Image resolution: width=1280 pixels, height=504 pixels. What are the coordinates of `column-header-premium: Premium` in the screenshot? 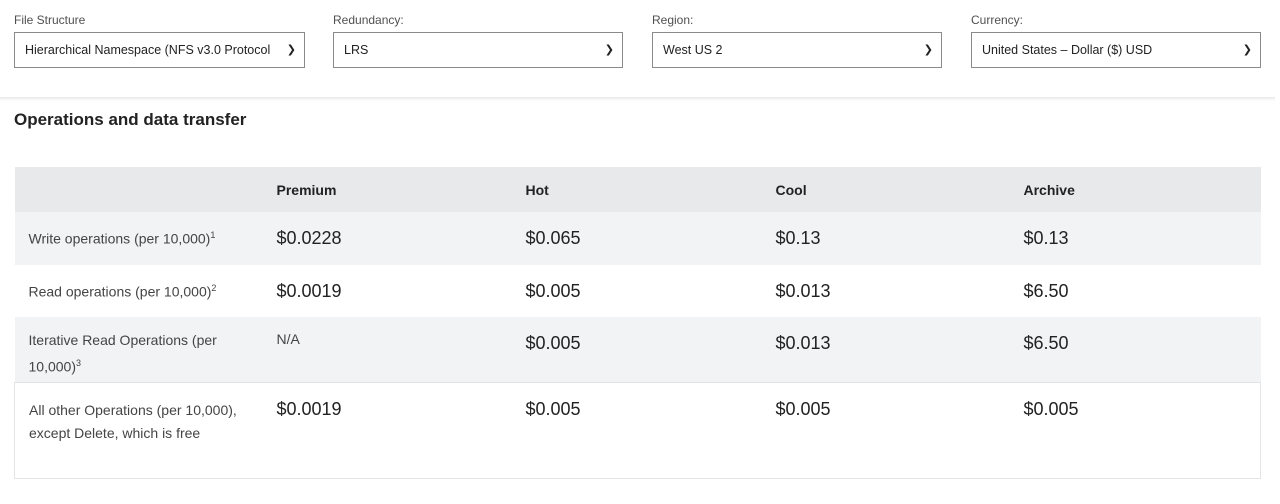 It's located at (401, 189).